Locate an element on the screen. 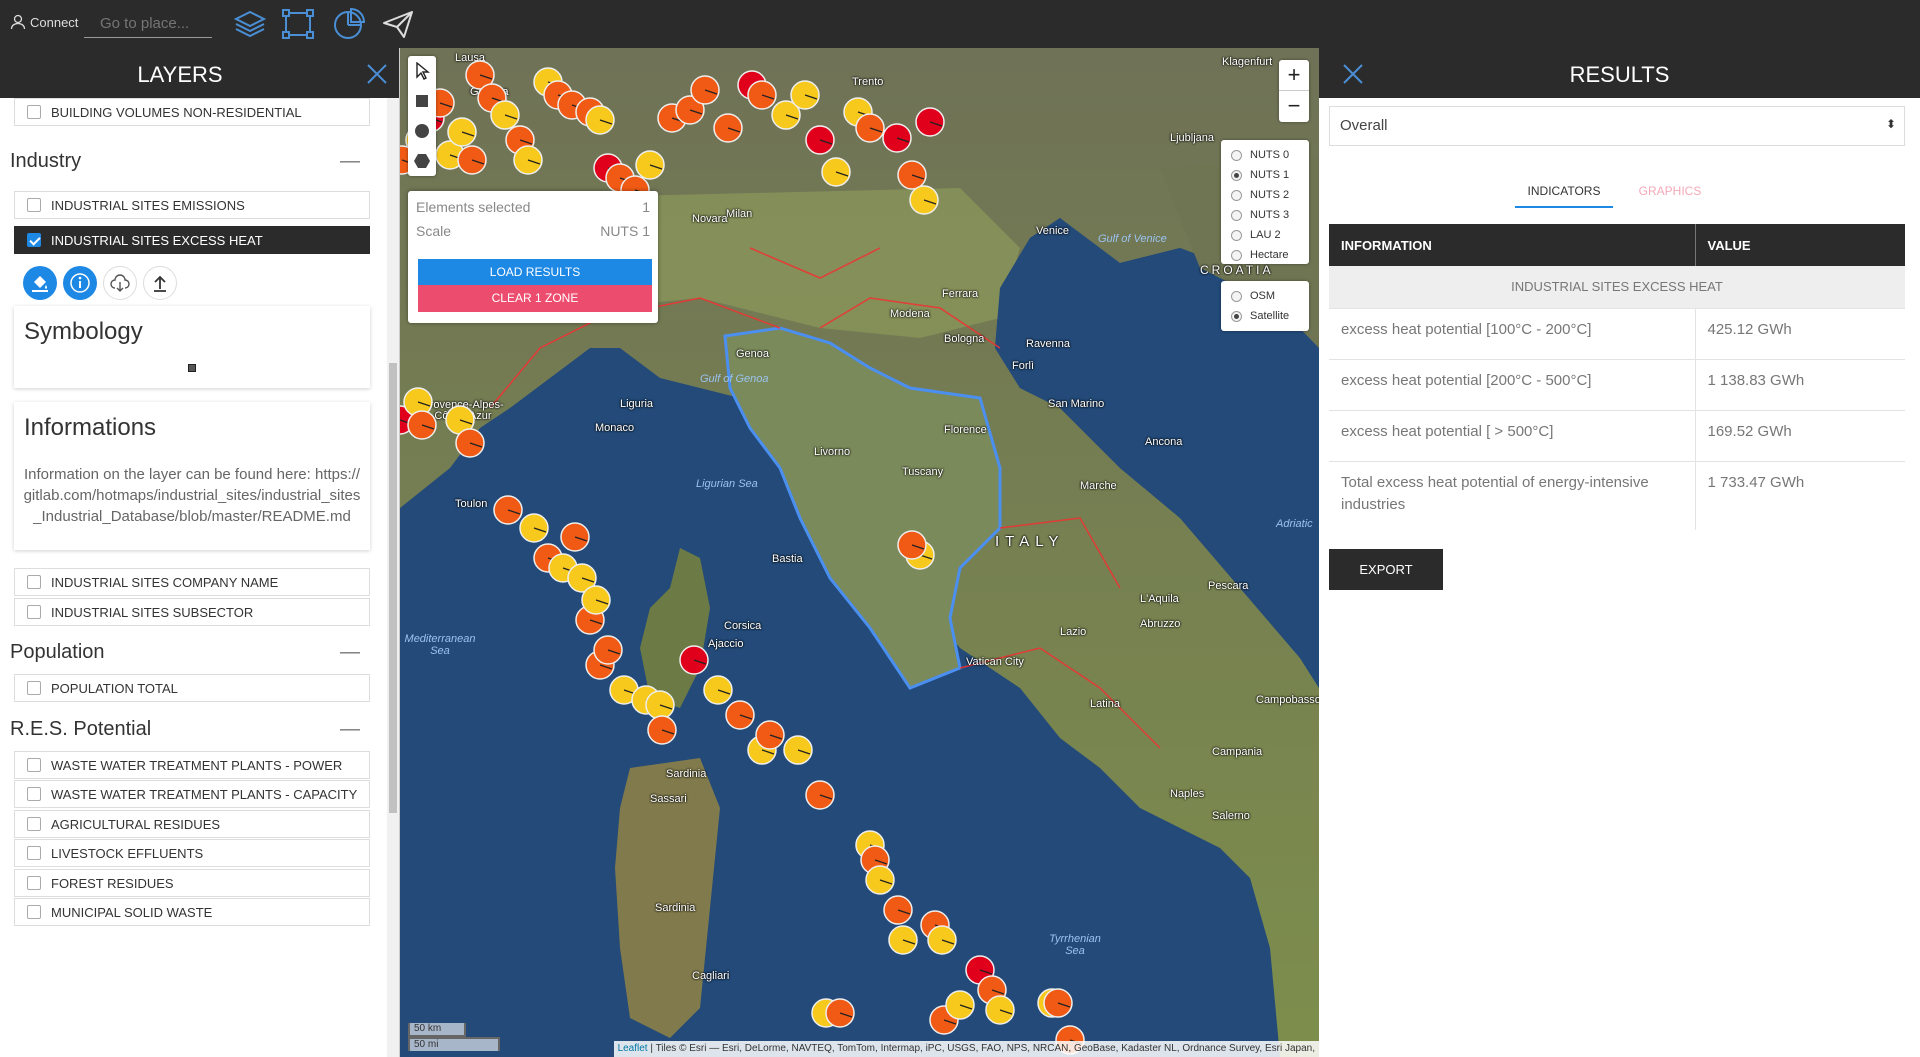 This screenshot has height=1057, width=1920. layer-item: LIVESTOCK EFFLUENTS is located at coordinates (192, 853).